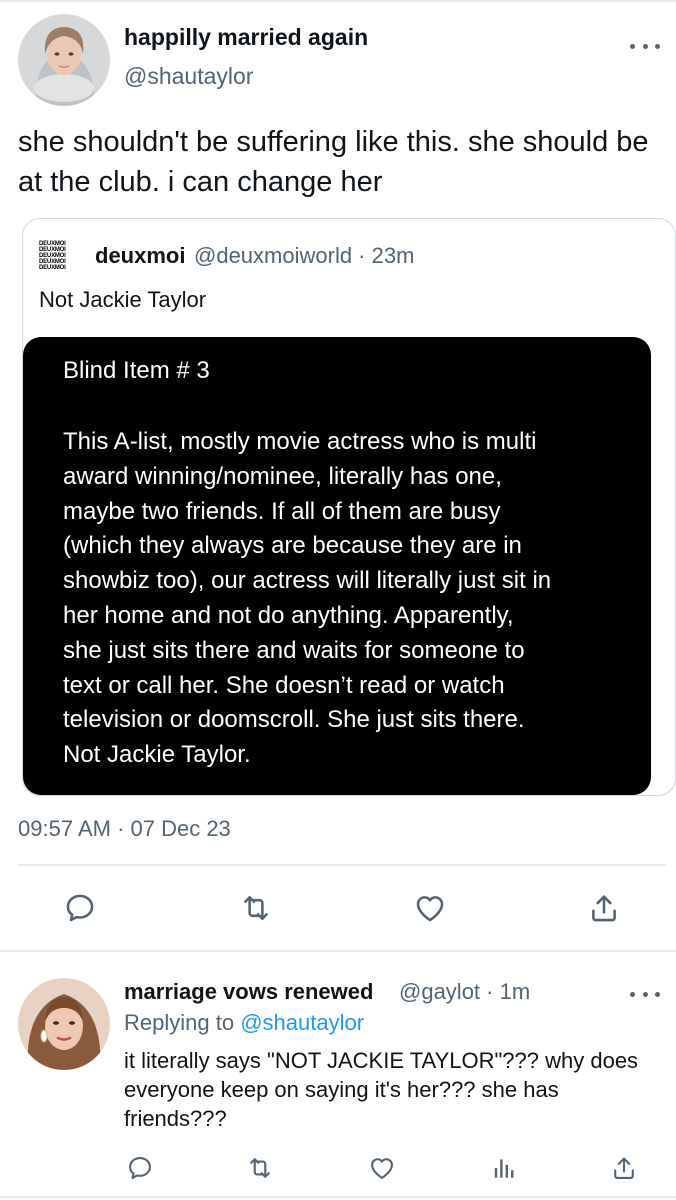 The height and width of the screenshot is (1200, 676). Describe the element at coordinates (304, 255) in the screenshot. I see `quoted-handle-time: @deuxmoiworld · 23m` at that location.